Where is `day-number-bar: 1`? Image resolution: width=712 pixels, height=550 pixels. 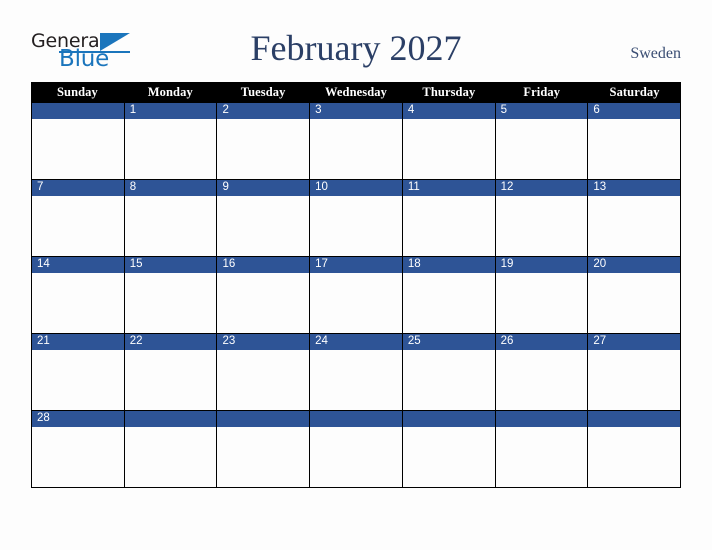
day-number-bar: 1 is located at coordinates (170, 111).